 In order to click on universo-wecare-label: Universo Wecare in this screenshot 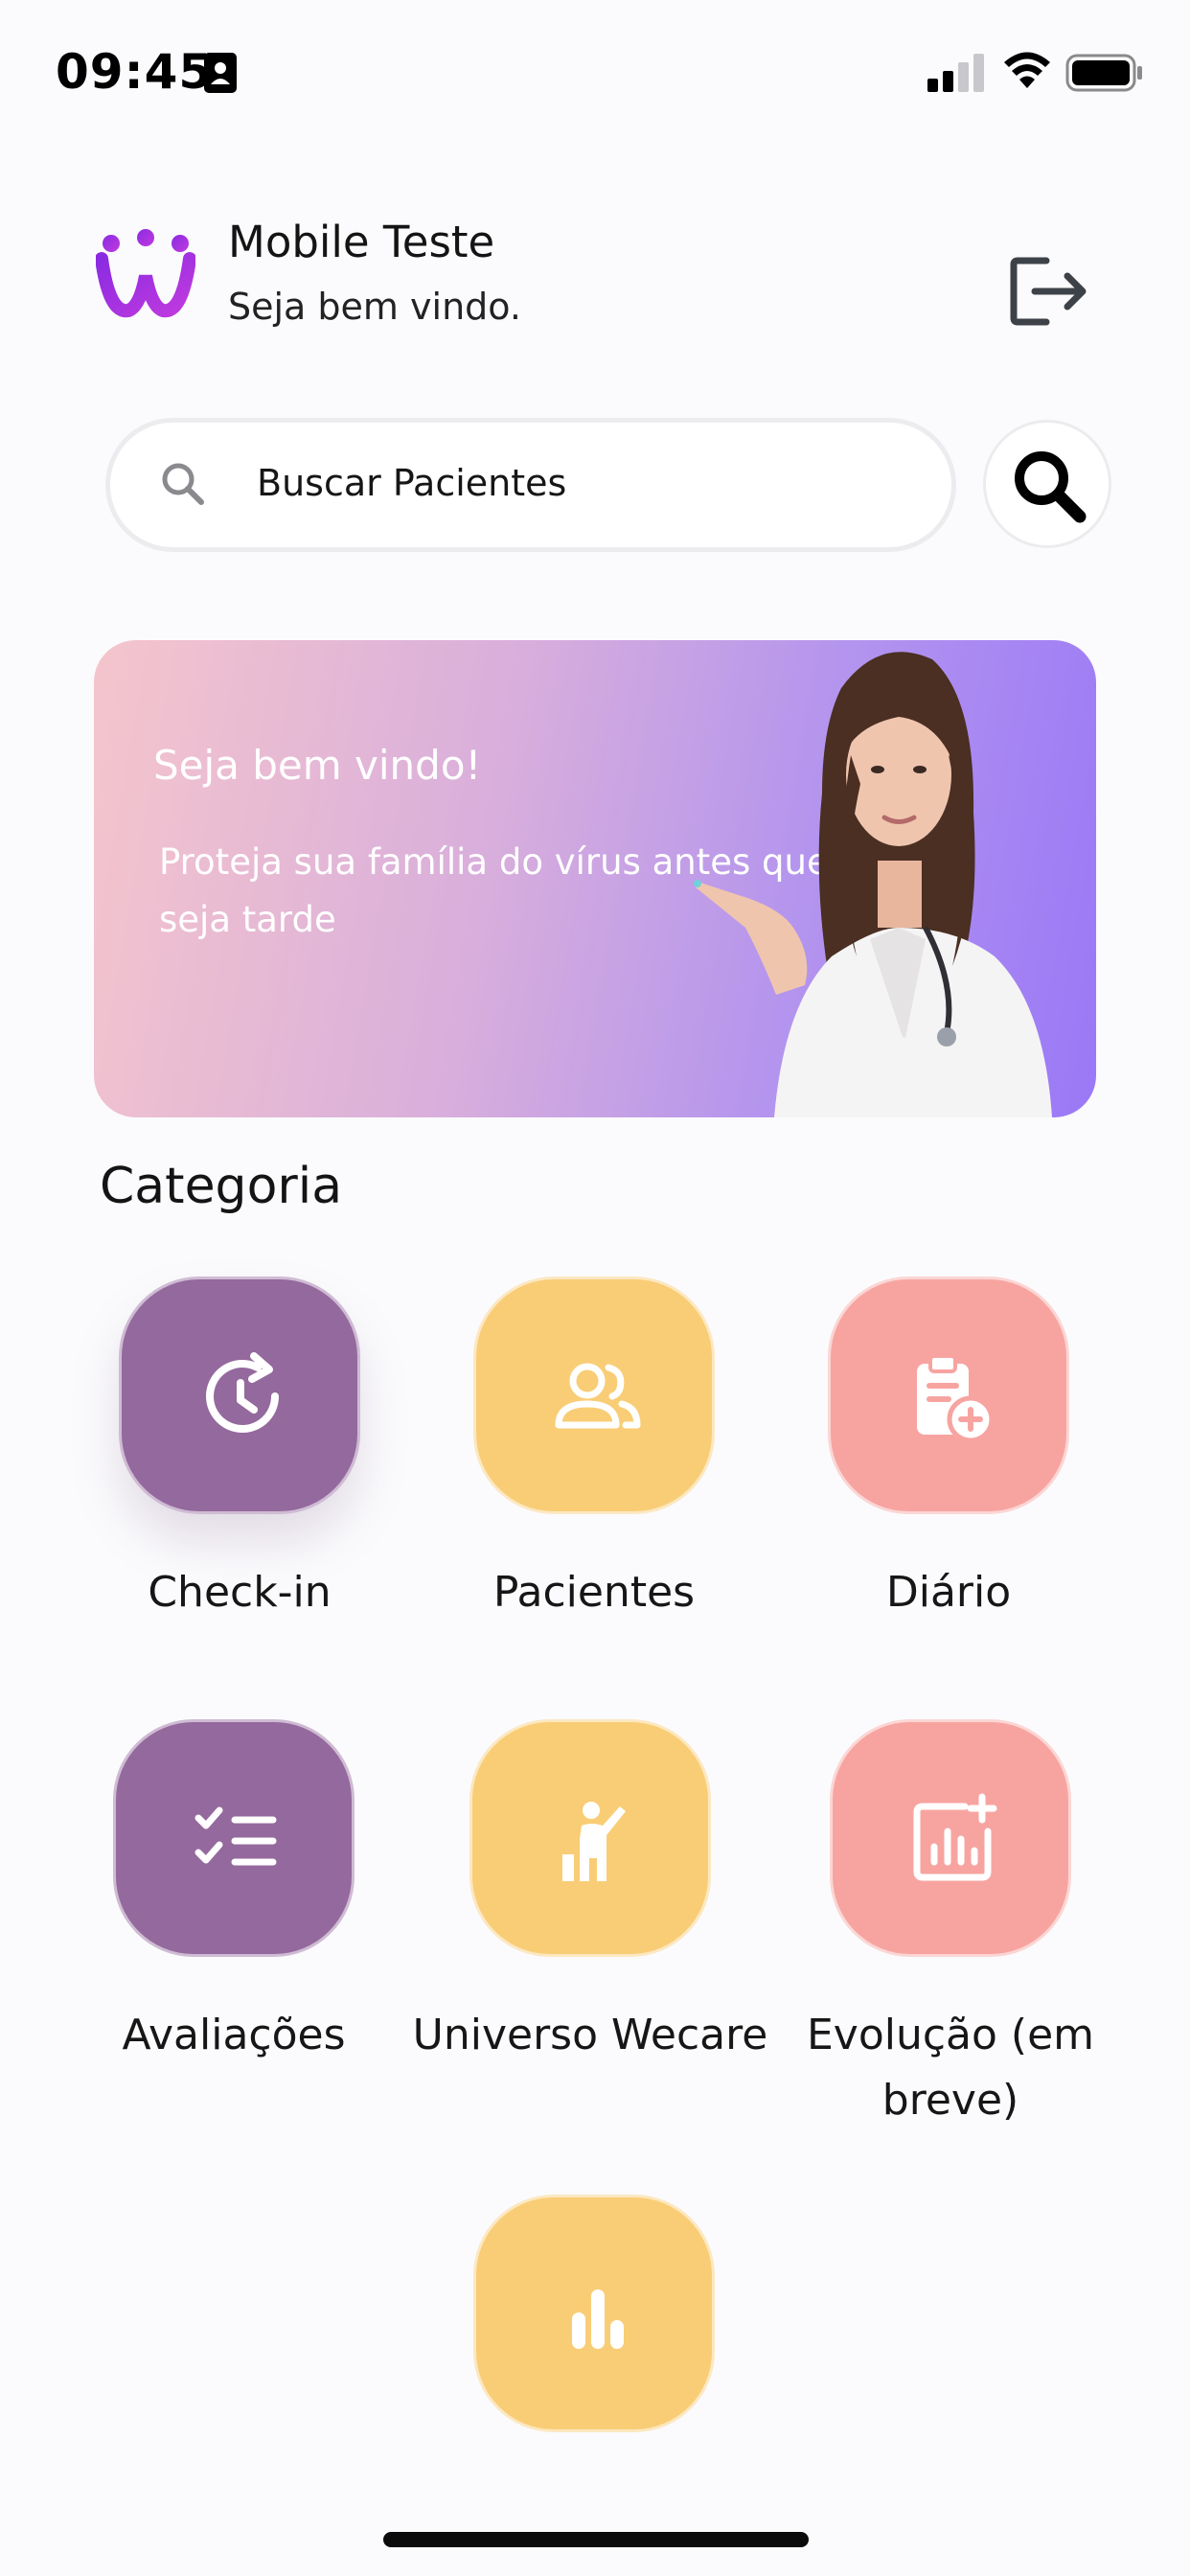, I will do `click(590, 2035)`.